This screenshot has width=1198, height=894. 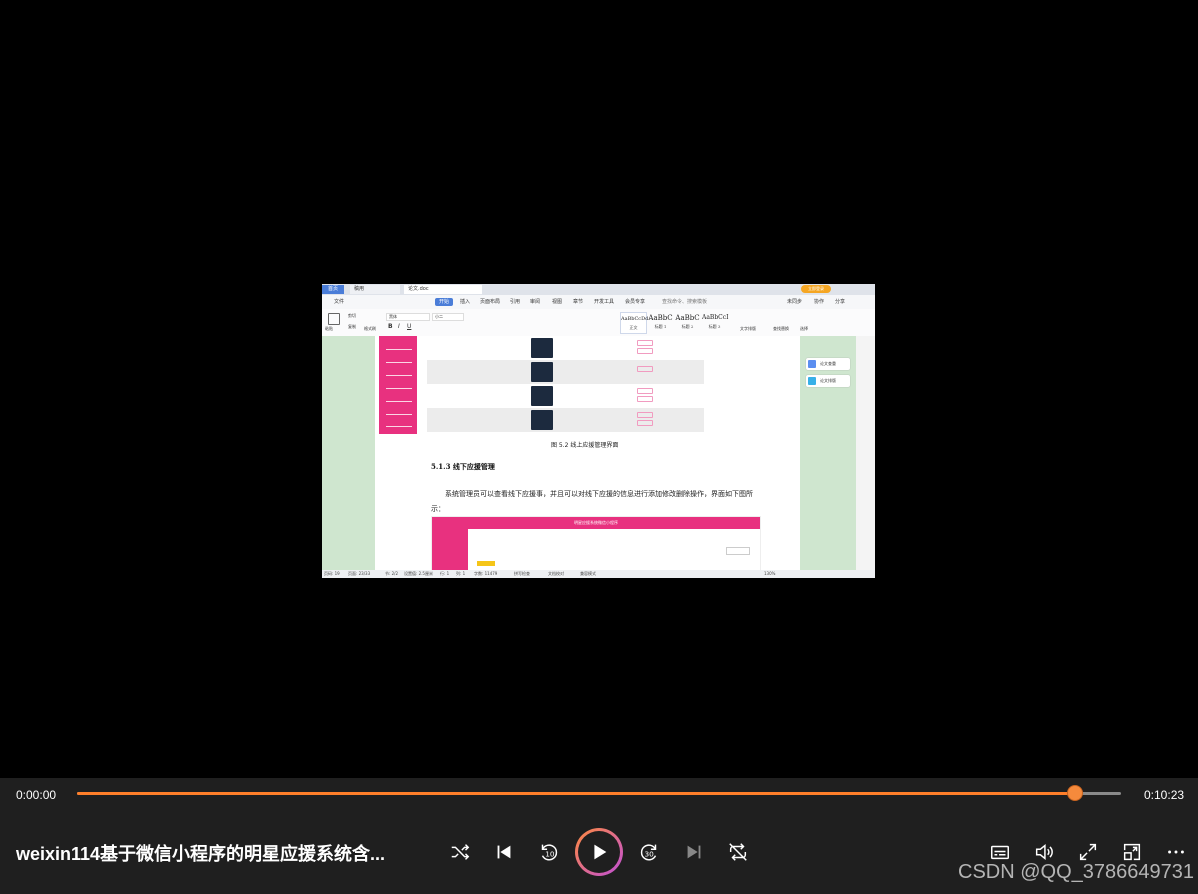 What do you see at coordinates (635, 319) in the screenshot?
I see `style-sample: AaBbCcDd` at bounding box center [635, 319].